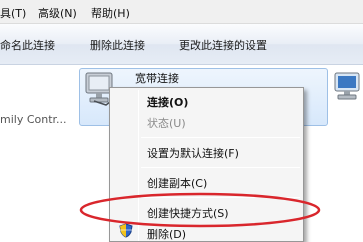 The height and width of the screenshot is (242, 363). I want to click on menu-item-status: 状态(U), so click(166, 123).